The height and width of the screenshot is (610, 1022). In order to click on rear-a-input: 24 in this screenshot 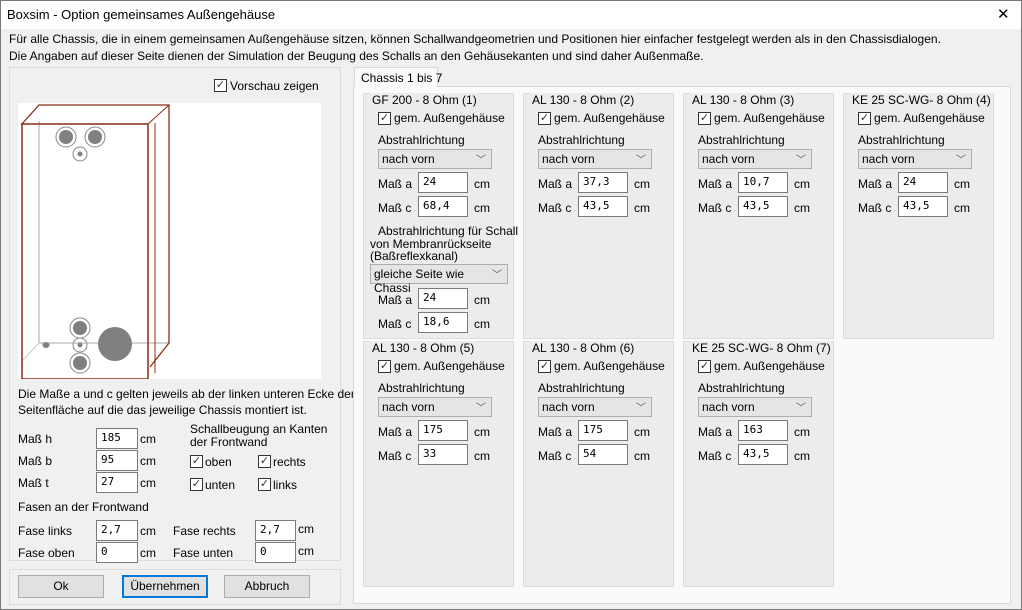, I will do `click(443, 298)`.